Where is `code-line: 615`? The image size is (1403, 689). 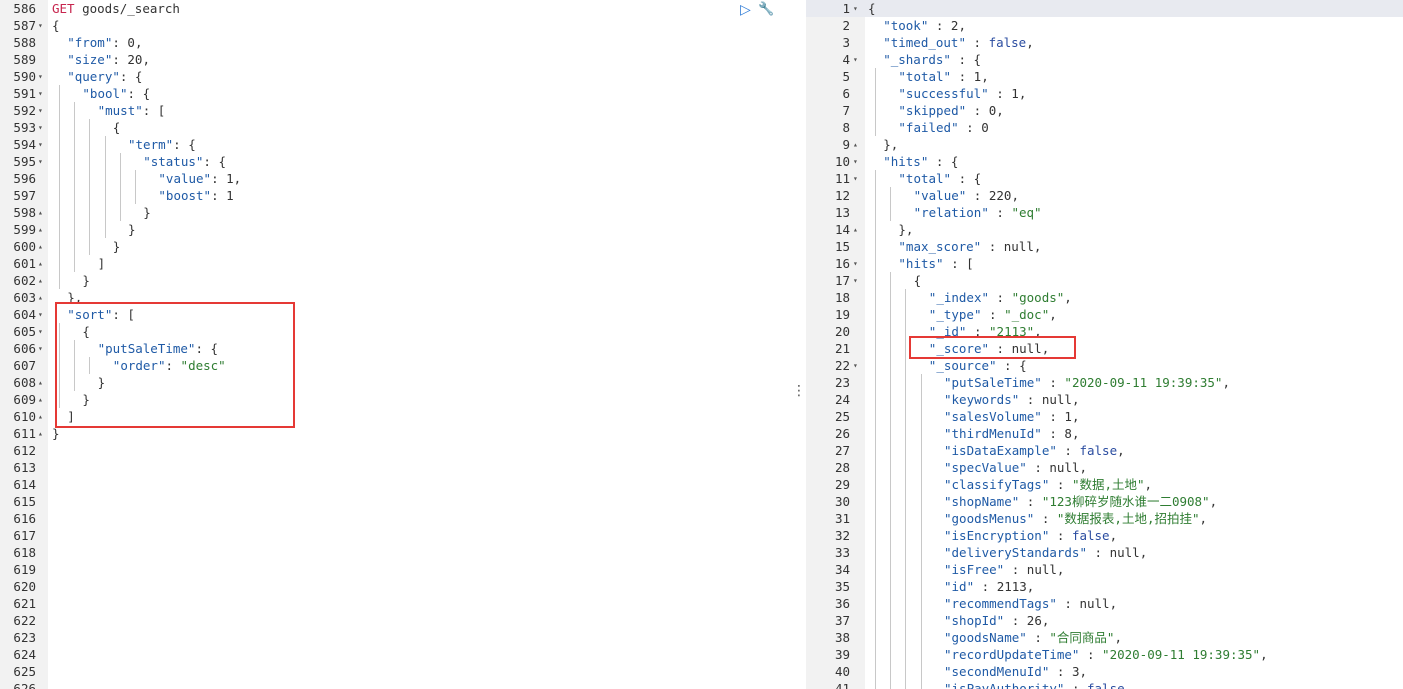
code-line: 615 is located at coordinates (395, 501).